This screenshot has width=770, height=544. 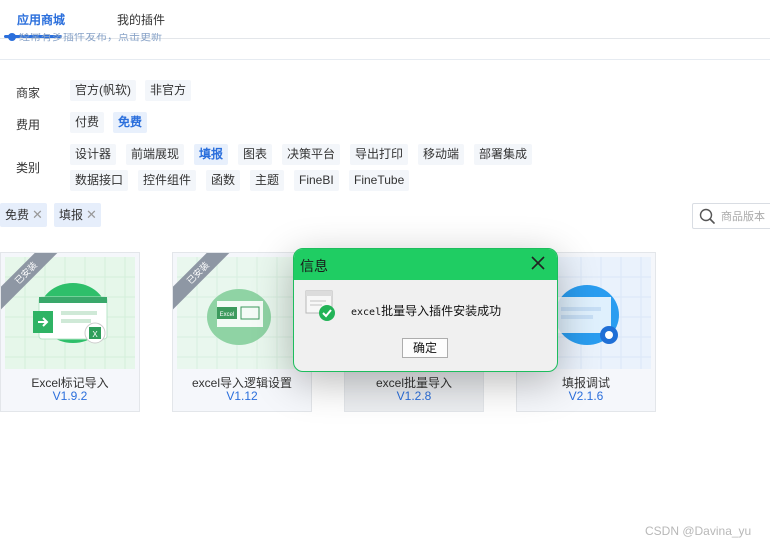 I want to click on filter-chip-export-print: 导出打印, so click(x=379, y=154).